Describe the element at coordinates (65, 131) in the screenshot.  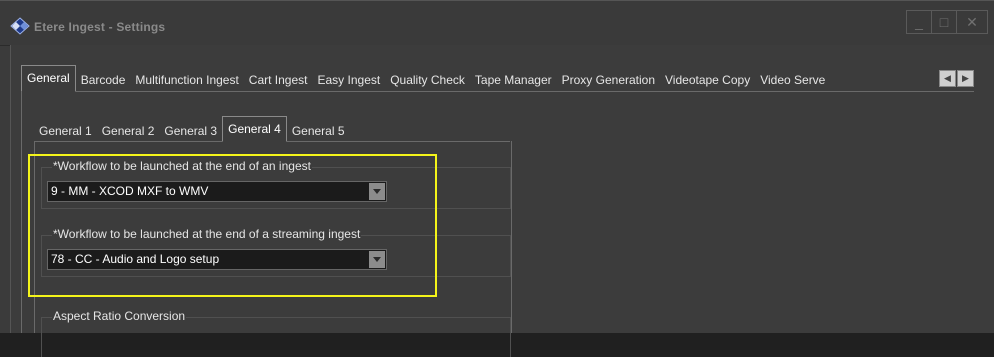
I see `subtab-general-1: General 1` at that location.